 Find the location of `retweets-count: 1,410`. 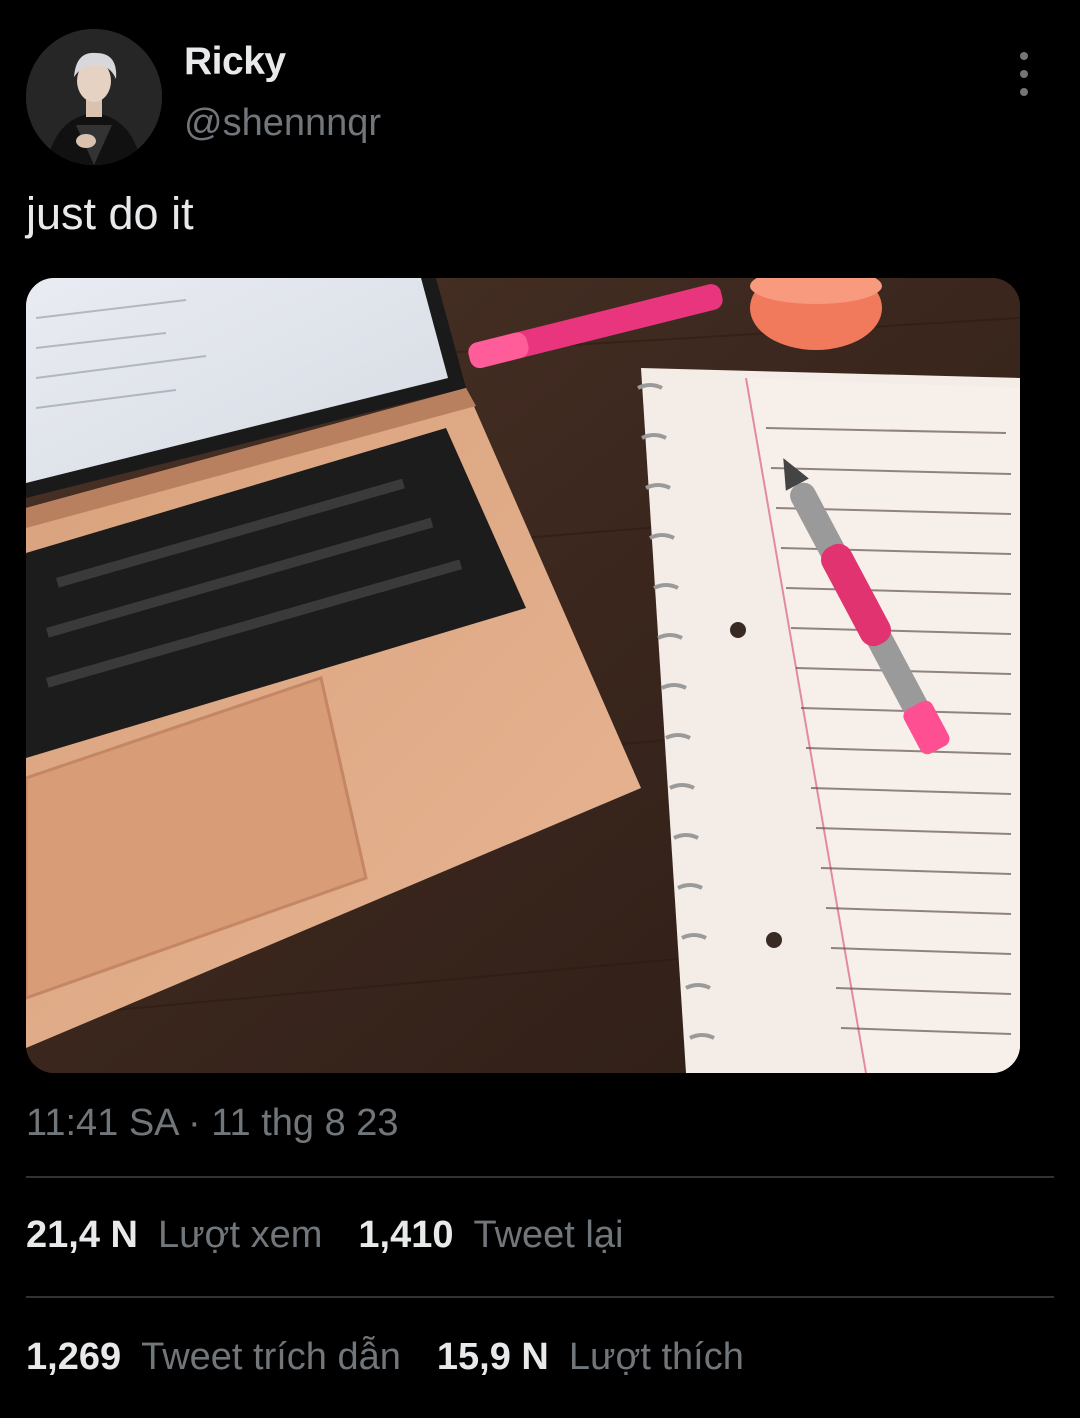

retweets-count: 1,410 is located at coordinates (406, 1235).